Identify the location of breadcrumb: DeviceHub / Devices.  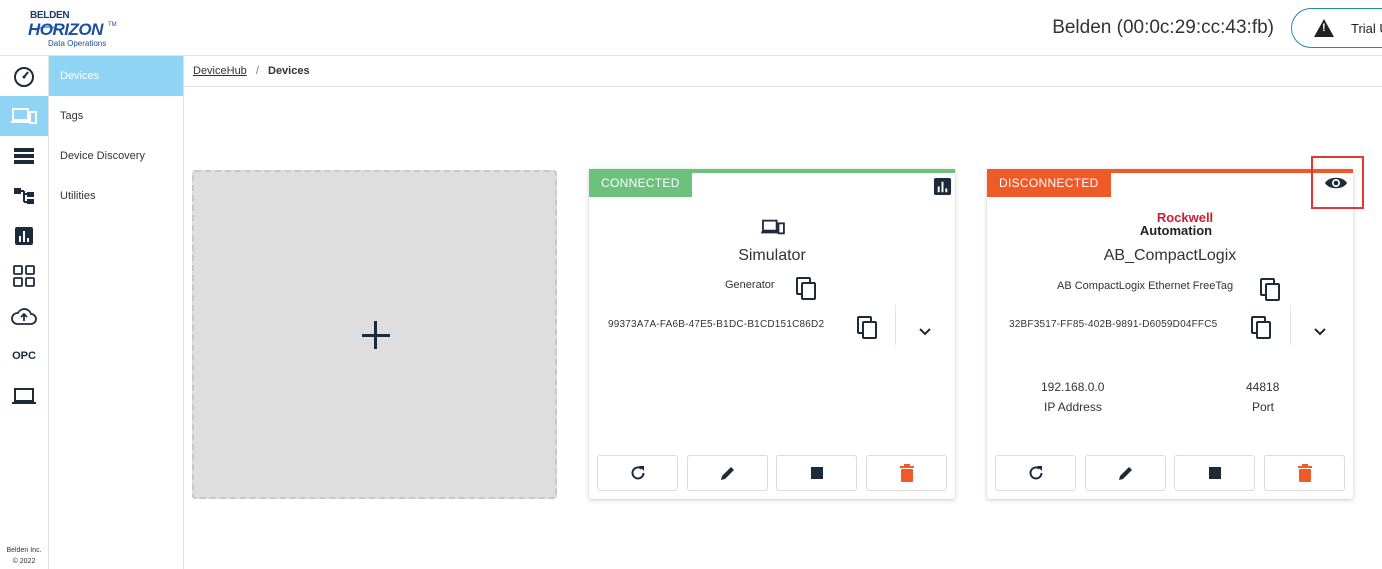
(783, 71).